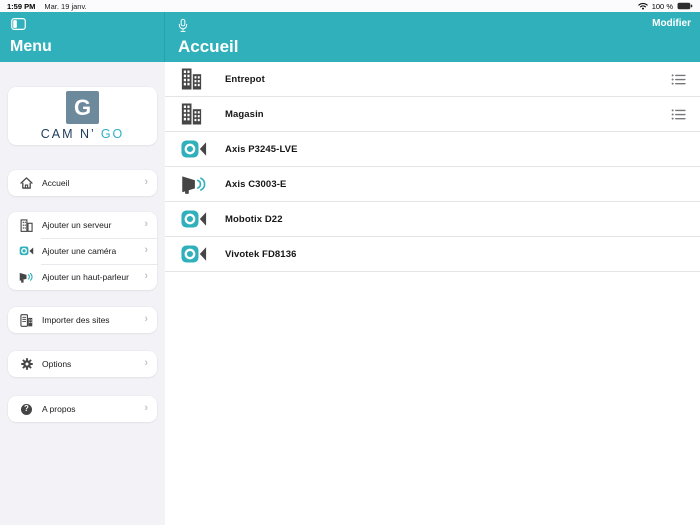 The height and width of the screenshot is (525, 700). What do you see at coordinates (77, 225) in the screenshot?
I see `sidebar-item-label: Ajouter un serveur` at bounding box center [77, 225].